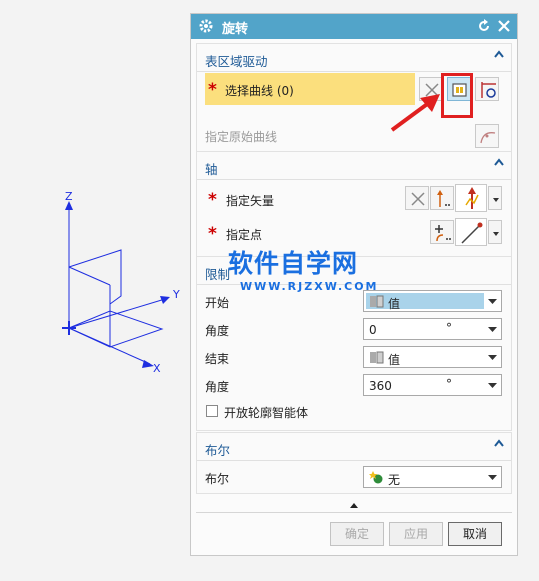 Image resolution: width=539 pixels, height=581 pixels. What do you see at coordinates (310, 89) in the screenshot?
I see `select-curve-row: * 选择曲线 (0)` at bounding box center [310, 89].